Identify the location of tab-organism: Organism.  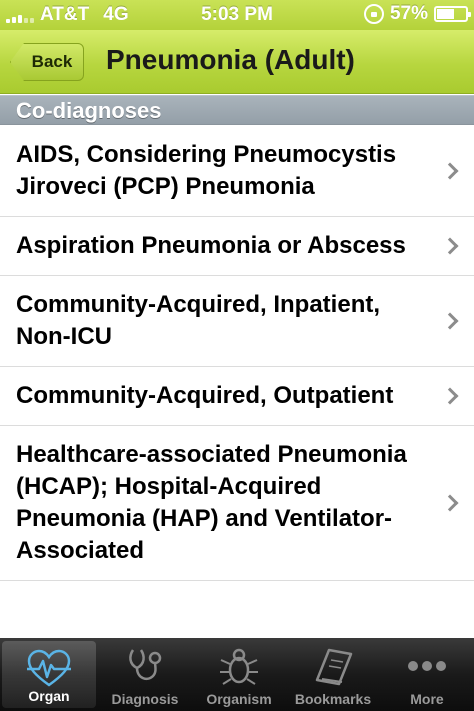
(239, 674).